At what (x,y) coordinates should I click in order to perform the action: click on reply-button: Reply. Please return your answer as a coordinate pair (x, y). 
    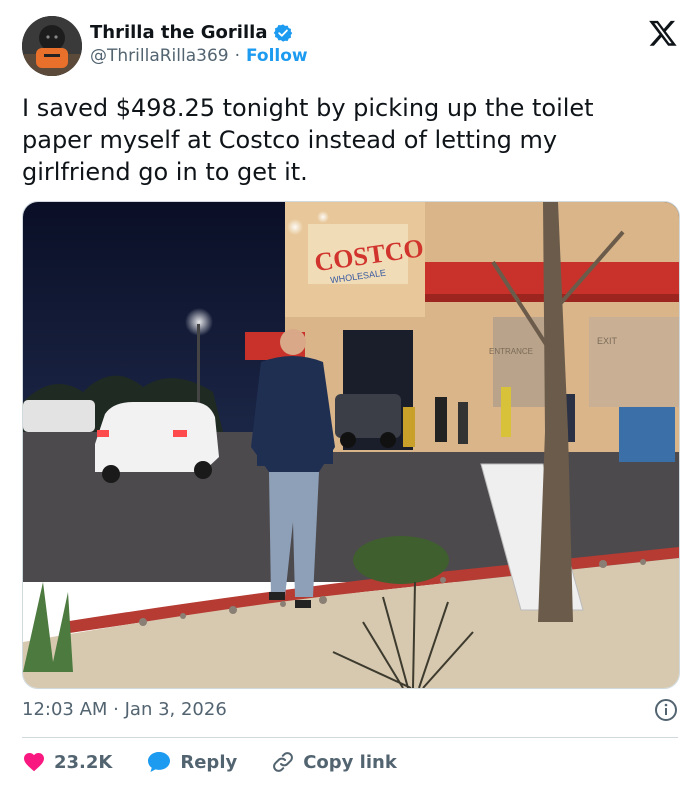
    Looking at the image, I should click on (191, 762).